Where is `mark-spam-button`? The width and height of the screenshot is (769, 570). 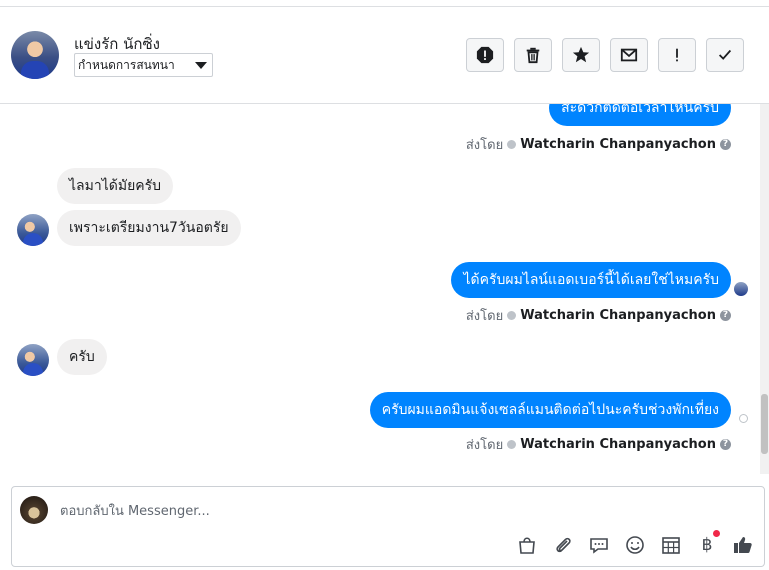 mark-spam-button is located at coordinates (485, 55).